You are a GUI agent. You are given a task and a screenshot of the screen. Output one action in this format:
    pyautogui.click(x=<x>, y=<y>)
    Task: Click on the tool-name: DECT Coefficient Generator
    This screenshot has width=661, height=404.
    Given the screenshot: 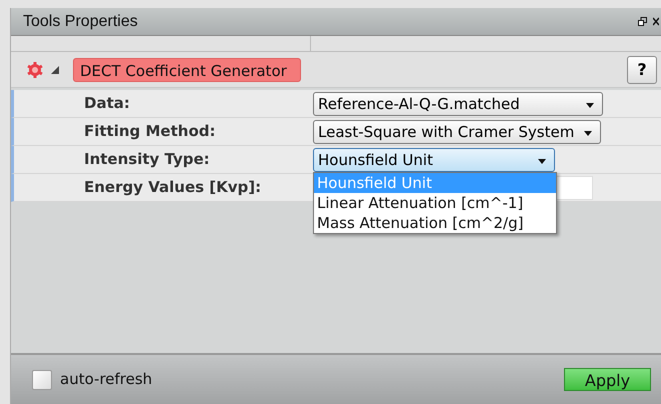 What is the action you would take?
    pyautogui.click(x=187, y=70)
    